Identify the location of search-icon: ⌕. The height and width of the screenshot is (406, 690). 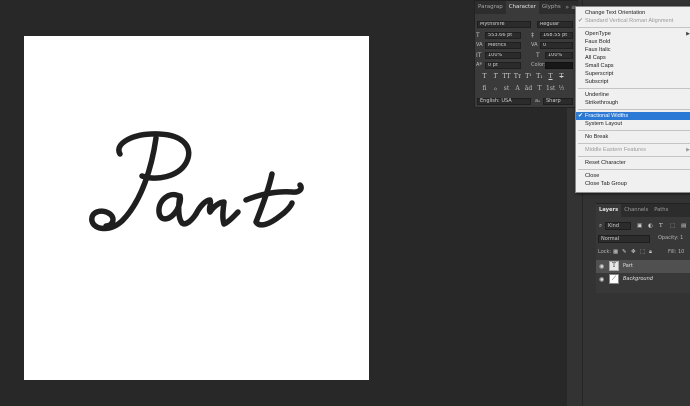
(601, 226).